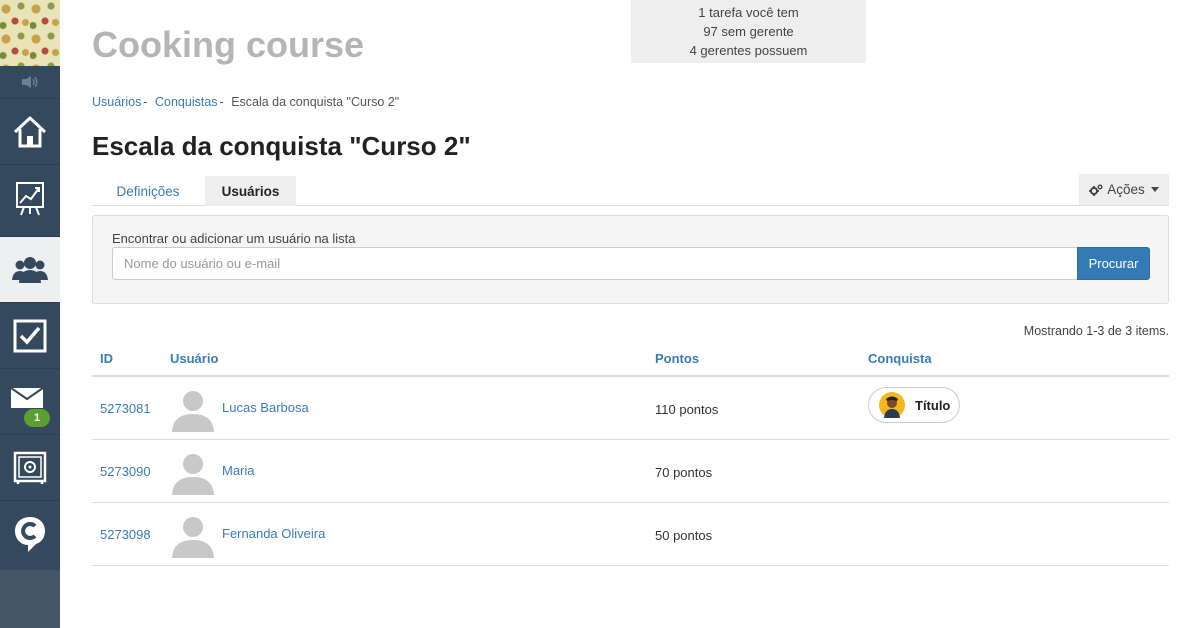 The image size is (1199, 628). Describe the element at coordinates (250, 191) in the screenshot. I see `tab-users: Usuários` at that location.